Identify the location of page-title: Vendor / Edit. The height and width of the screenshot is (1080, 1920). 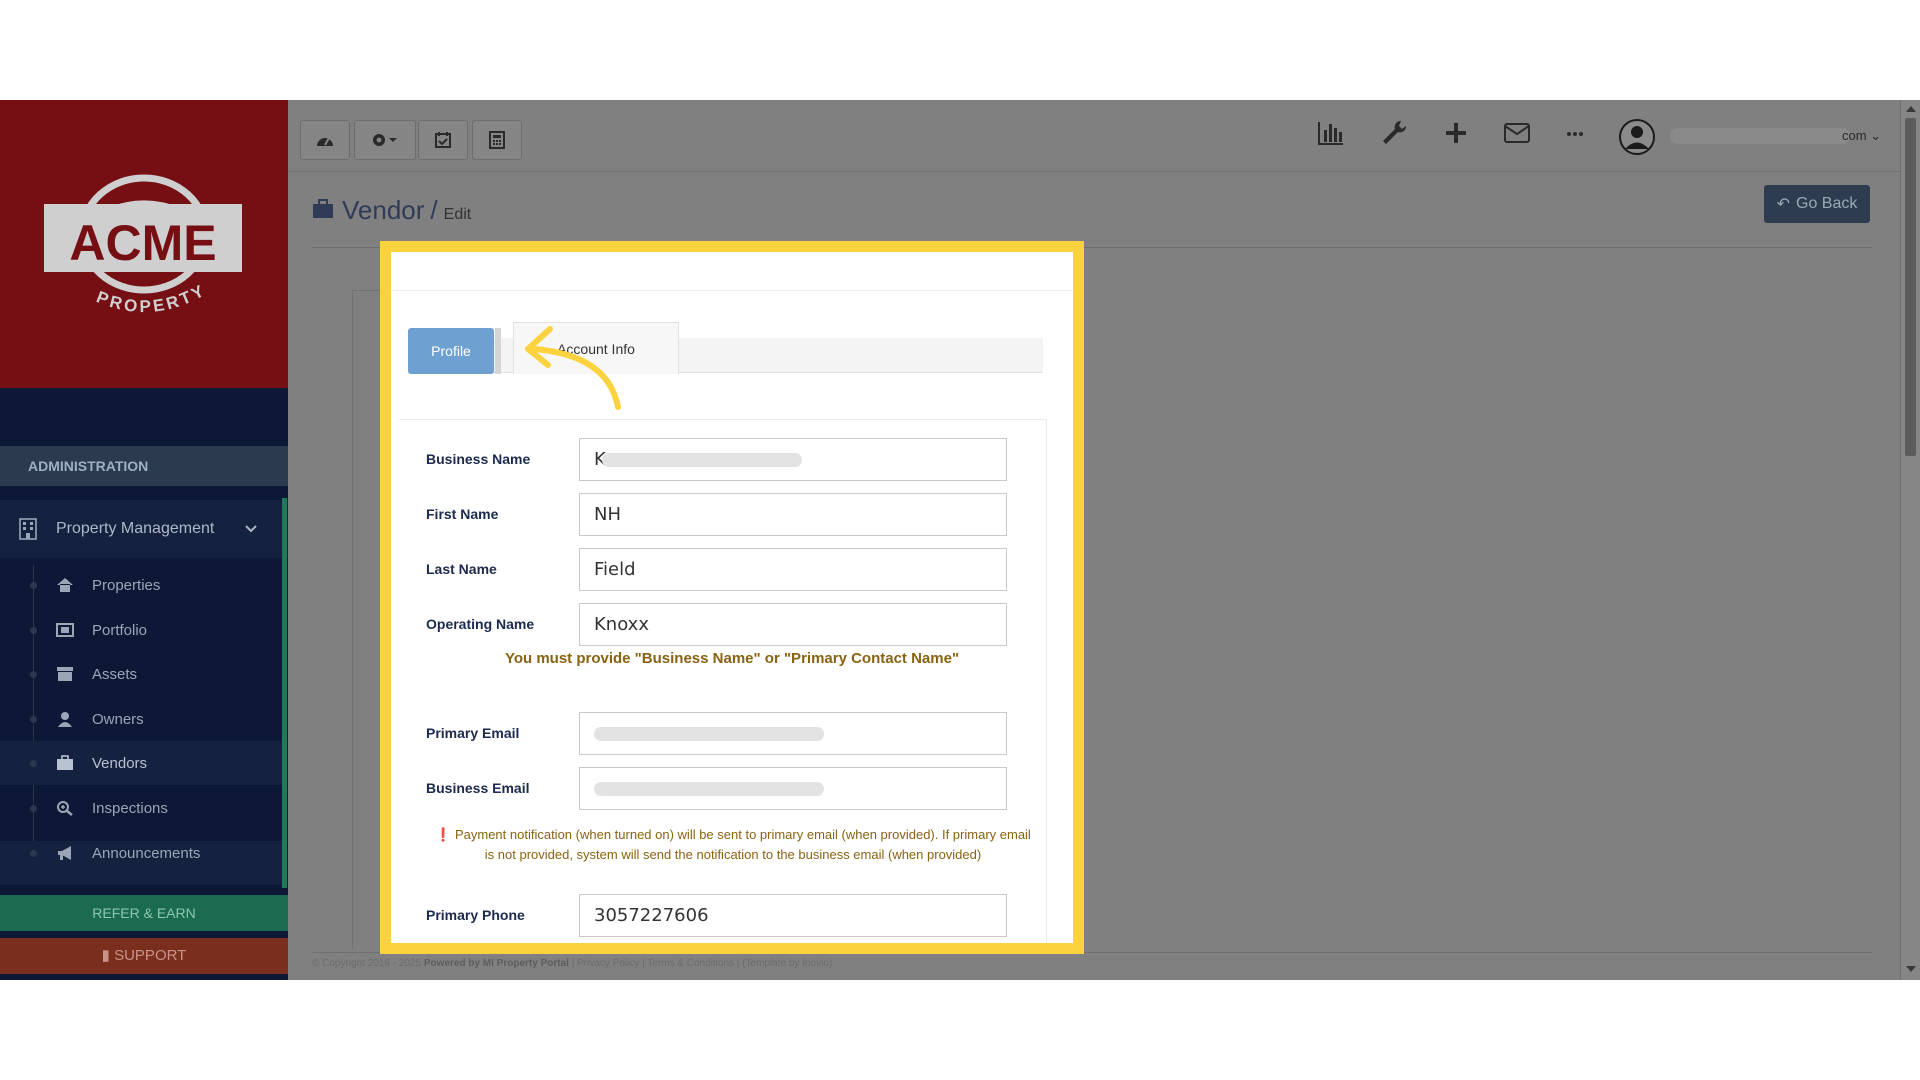
(391, 210).